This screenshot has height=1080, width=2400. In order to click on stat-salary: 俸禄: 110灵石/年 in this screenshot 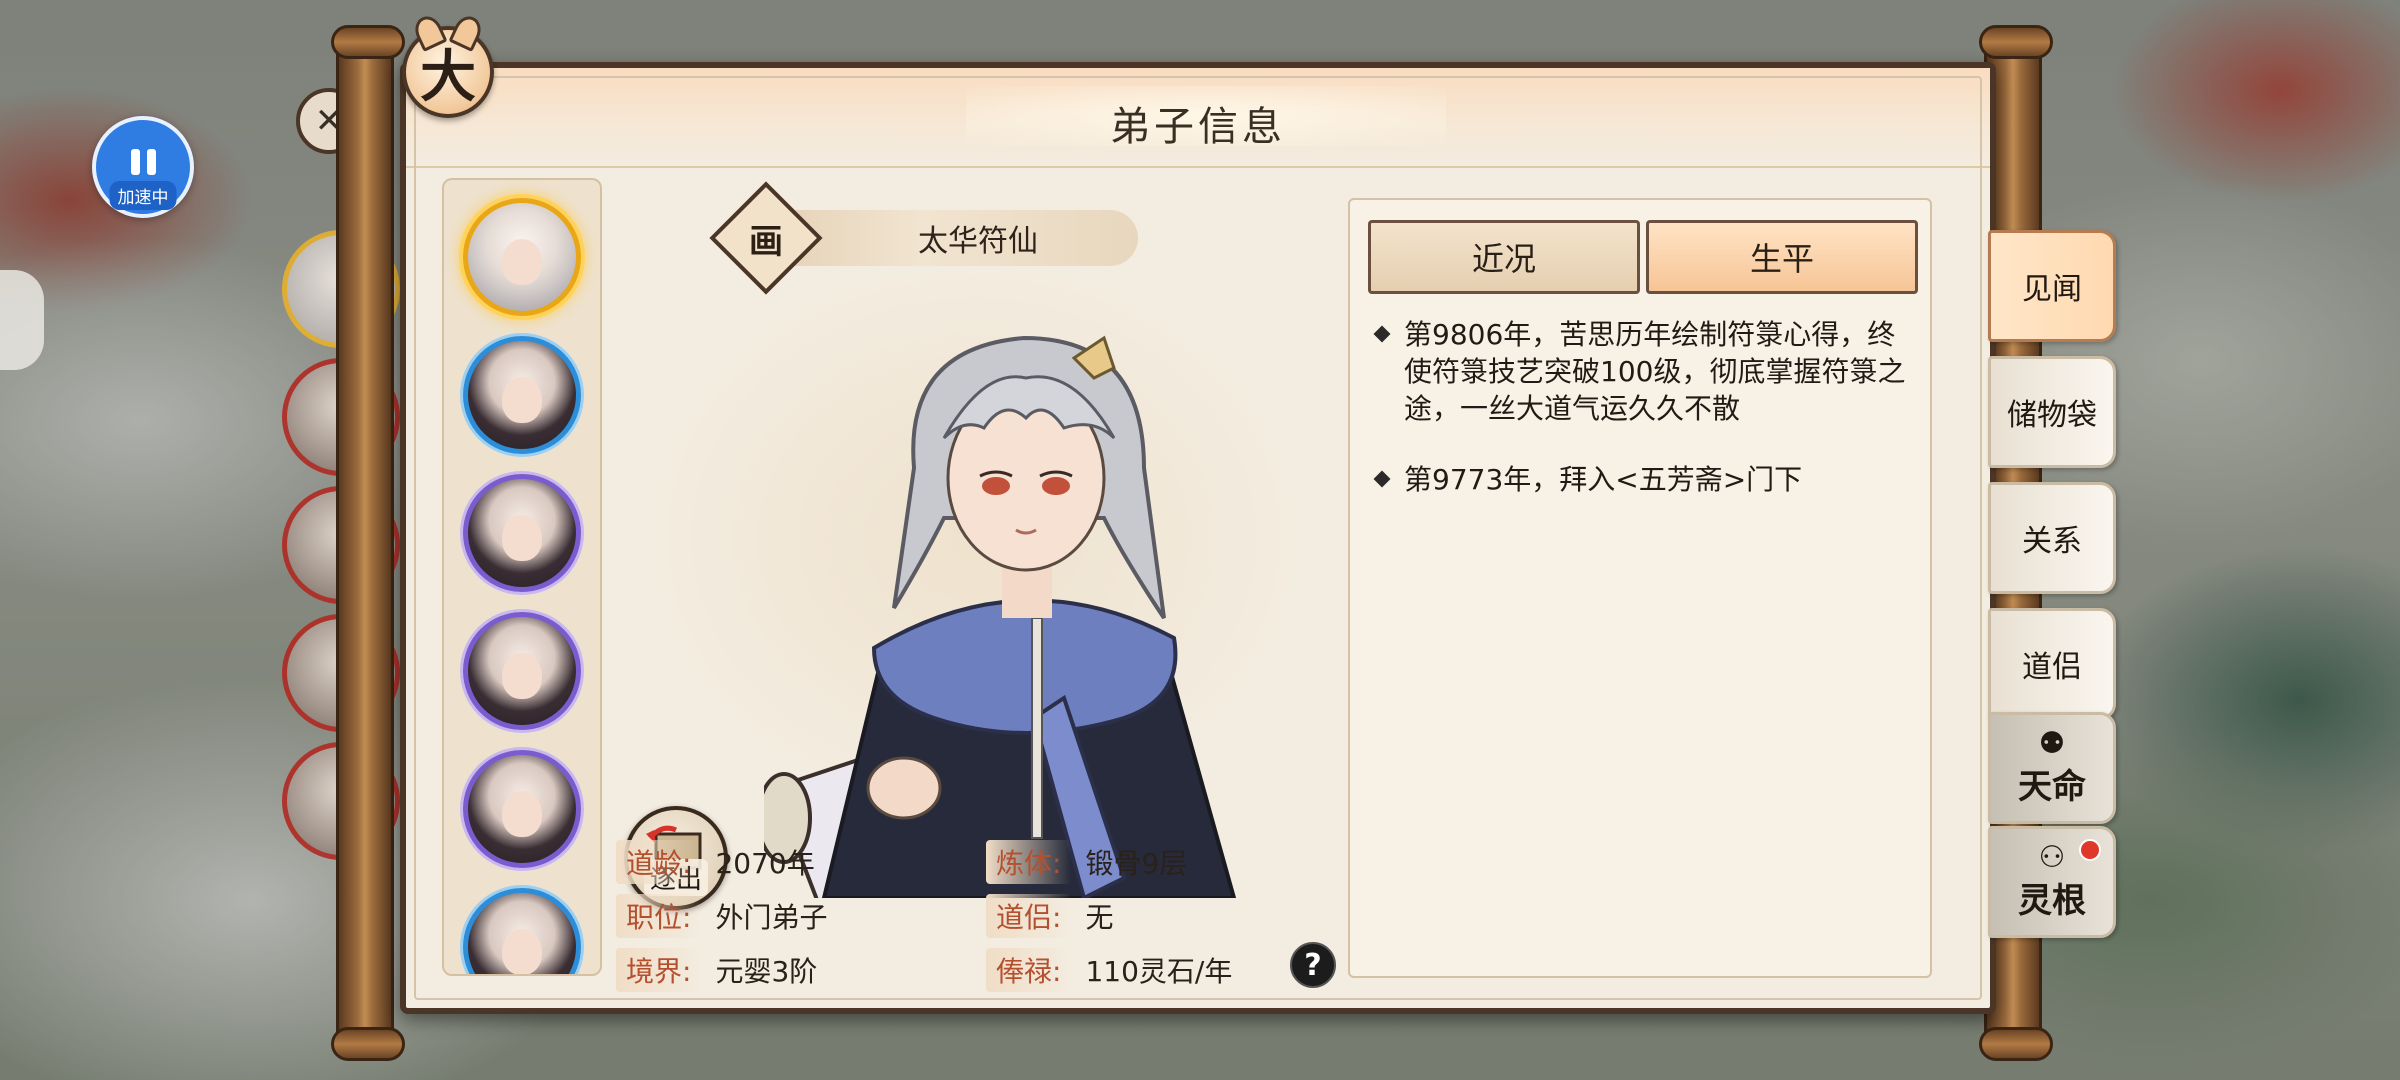, I will do `click(1109, 970)`.